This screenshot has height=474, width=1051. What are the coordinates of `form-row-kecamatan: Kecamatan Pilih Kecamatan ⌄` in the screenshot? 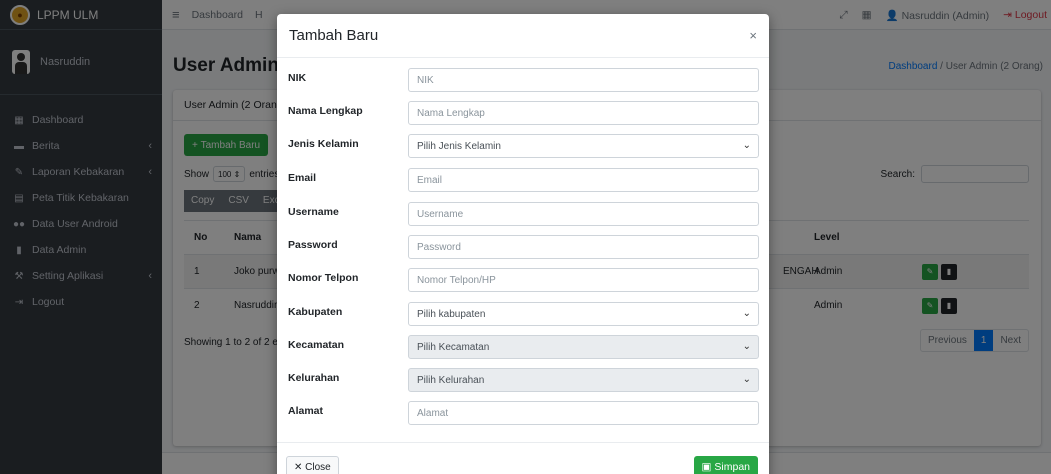 It's located at (523, 347).